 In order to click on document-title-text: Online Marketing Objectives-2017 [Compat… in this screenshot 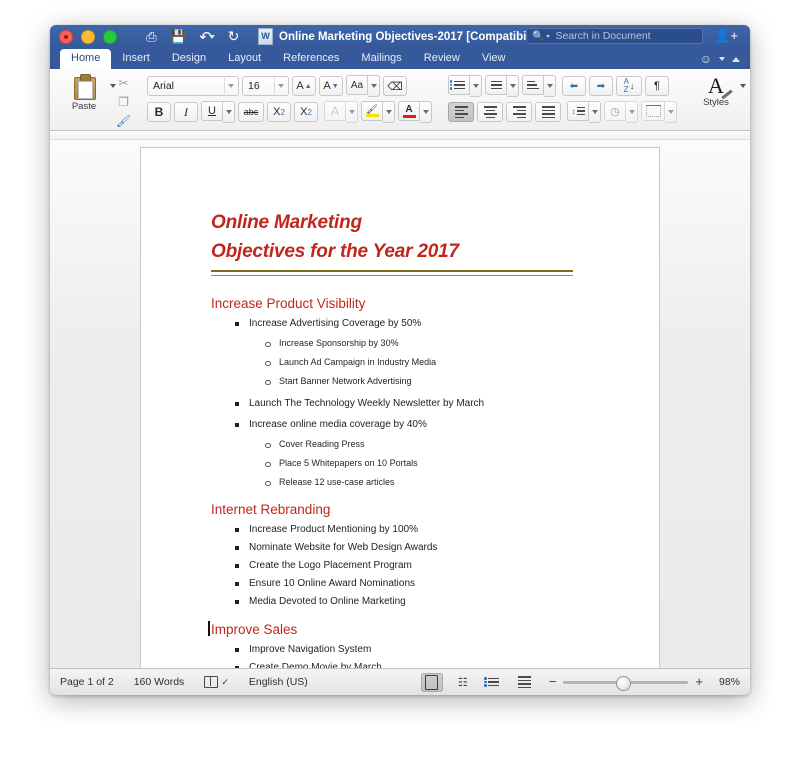, I will do `click(413, 36)`.